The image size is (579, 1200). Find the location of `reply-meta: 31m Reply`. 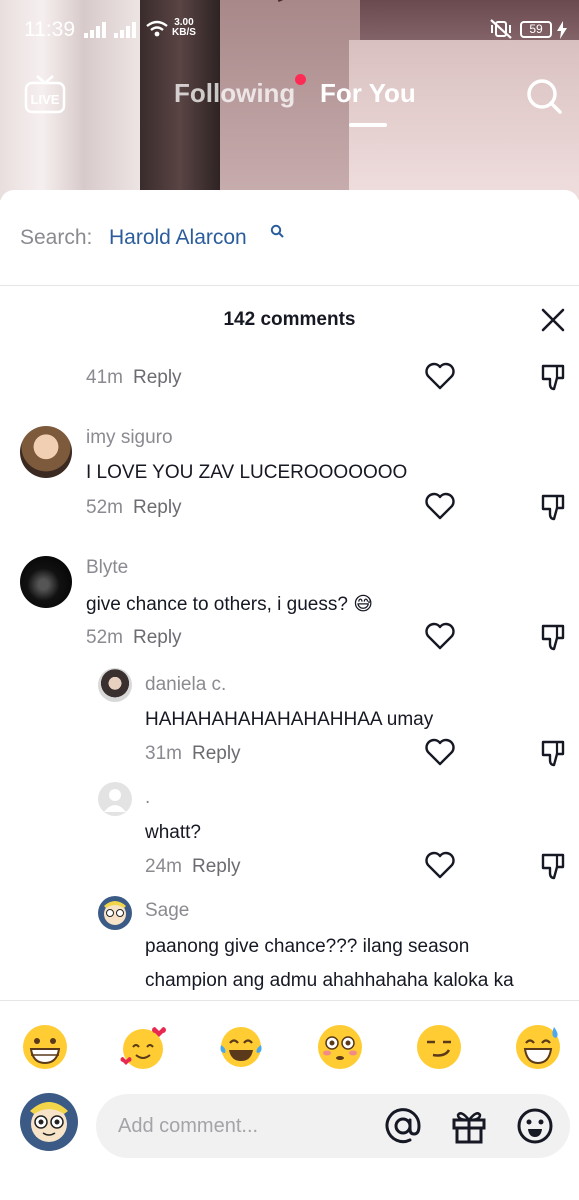

reply-meta: 31m Reply is located at coordinates (193, 754).